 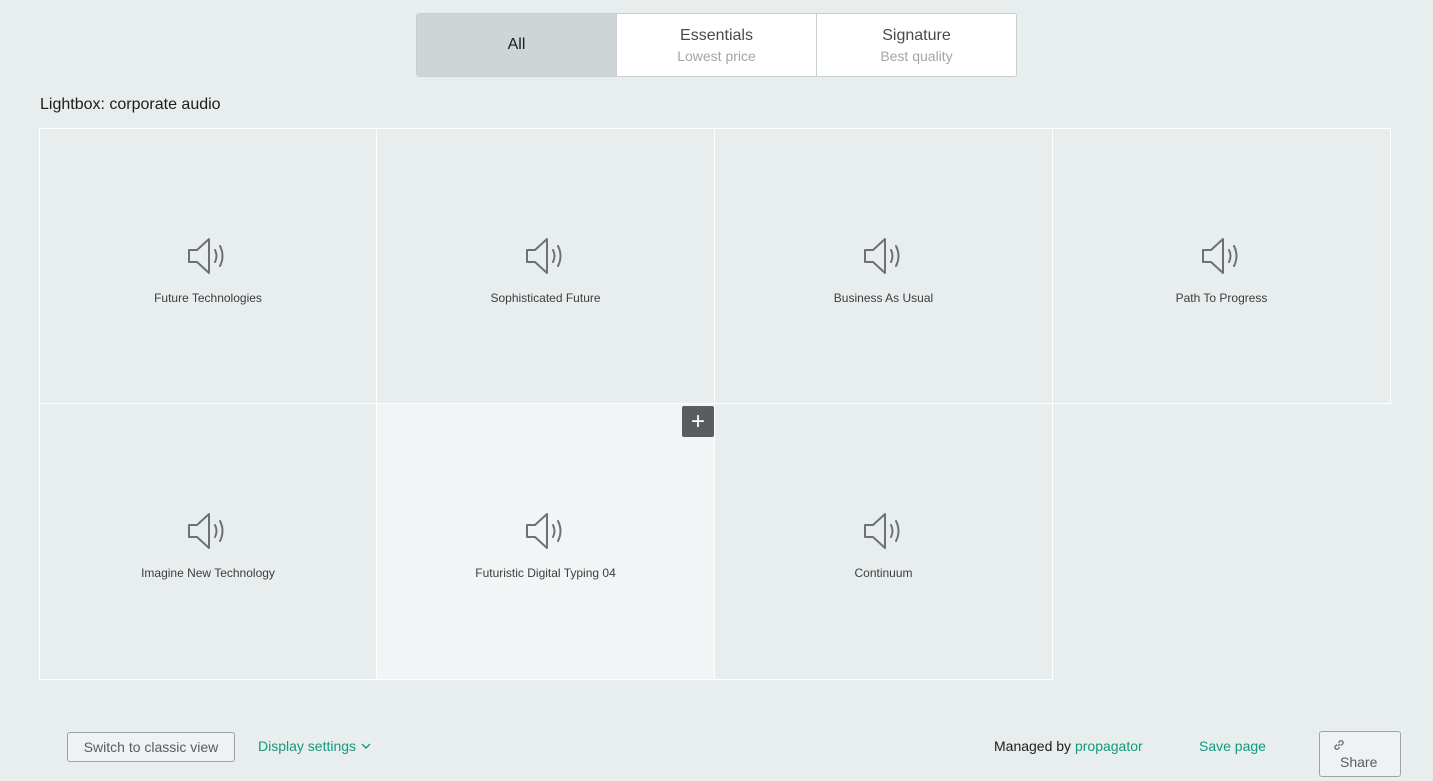 I want to click on track-card-business-as-usual: Business As Usual, so click(x=884, y=266).